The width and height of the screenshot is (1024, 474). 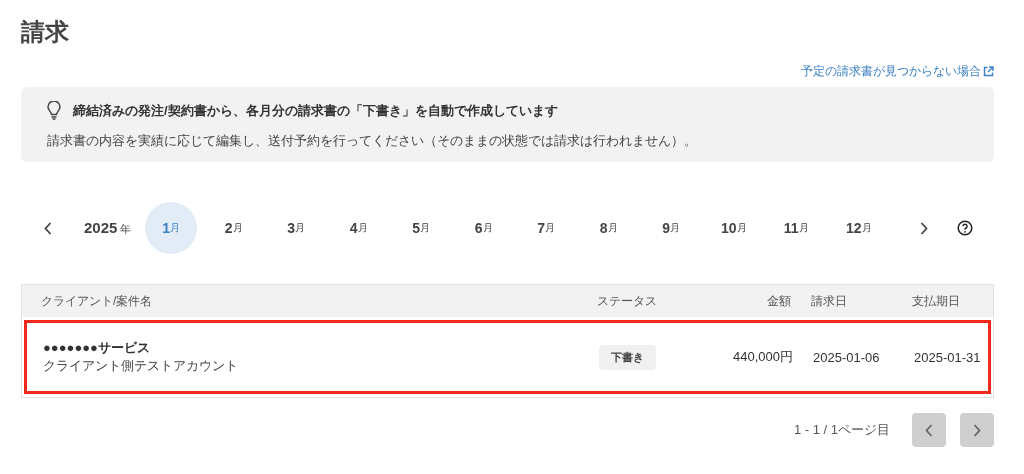 I want to click on column-header: 支払期日, so click(x=936, y=301).